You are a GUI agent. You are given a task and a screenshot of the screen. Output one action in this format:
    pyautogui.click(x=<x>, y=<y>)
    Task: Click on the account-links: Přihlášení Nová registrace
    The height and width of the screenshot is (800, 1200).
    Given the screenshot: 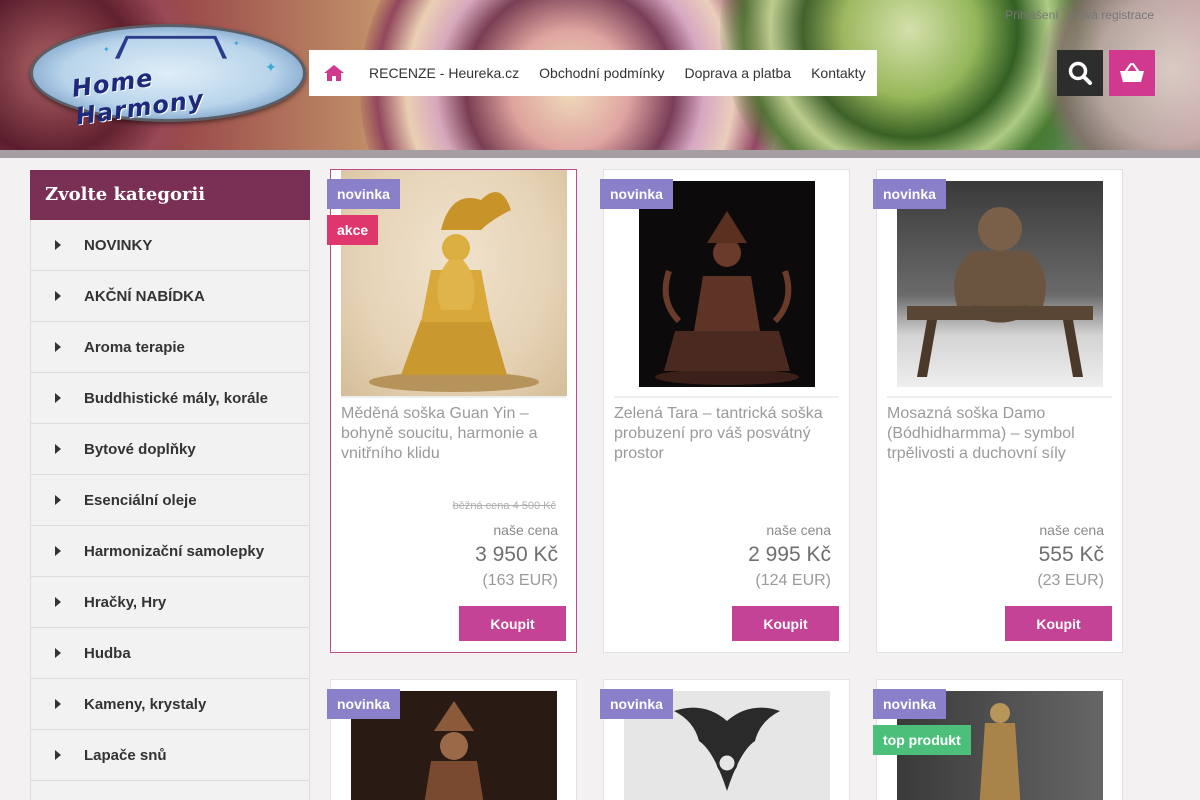 What is the action you would take?
    pyautogui.click(x=1075, y=15)
    